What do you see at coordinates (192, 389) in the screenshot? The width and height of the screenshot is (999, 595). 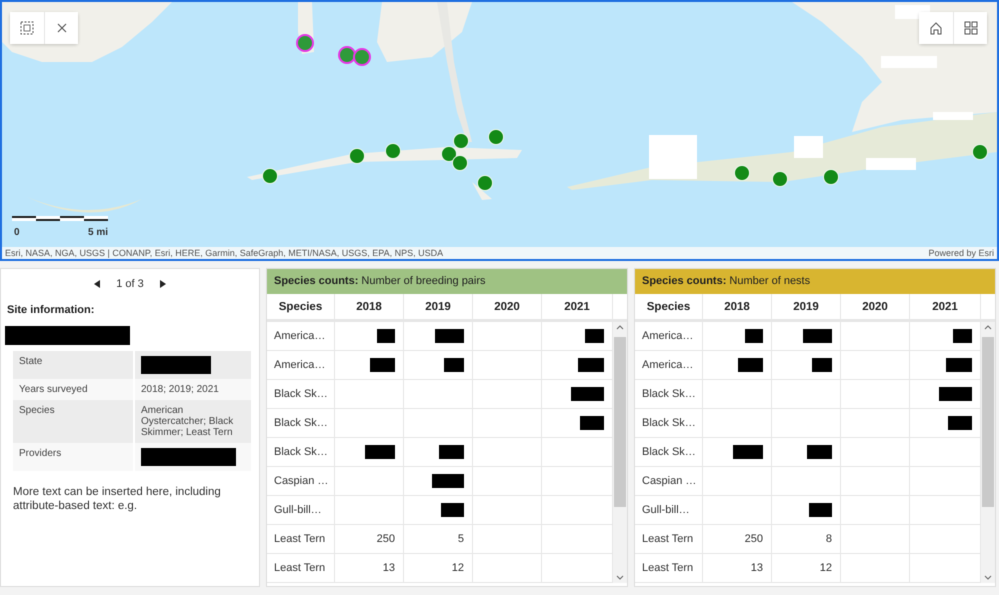 I see `field-value: 2018; 2019; 2021` at bounding box center [192, 389].